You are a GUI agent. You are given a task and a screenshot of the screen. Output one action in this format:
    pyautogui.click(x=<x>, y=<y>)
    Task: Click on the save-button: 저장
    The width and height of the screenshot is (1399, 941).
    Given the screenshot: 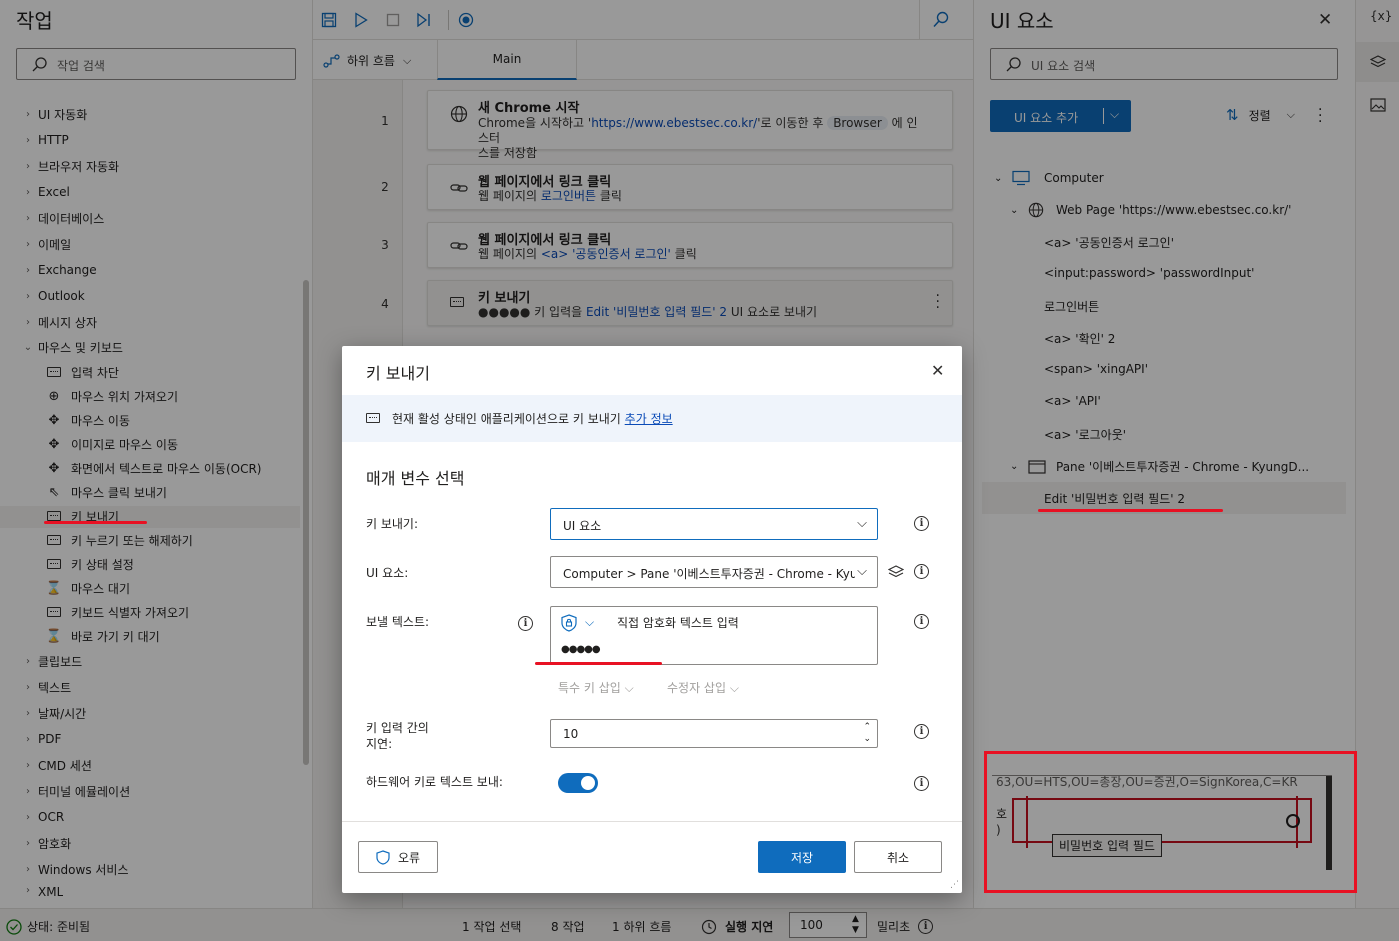 What is the action you would take?
    pyautogui.click(x=802, y=857)
    